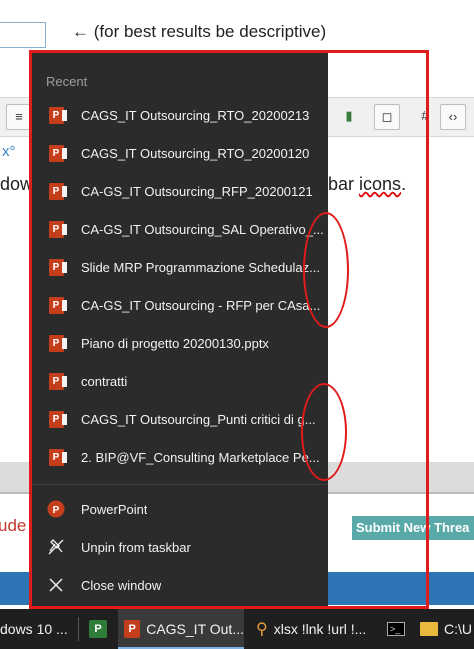  What do you see at coordinates (262, 629) in the screenshot?
I see `search-icon: ⚲` at bounding box center [262, 629].